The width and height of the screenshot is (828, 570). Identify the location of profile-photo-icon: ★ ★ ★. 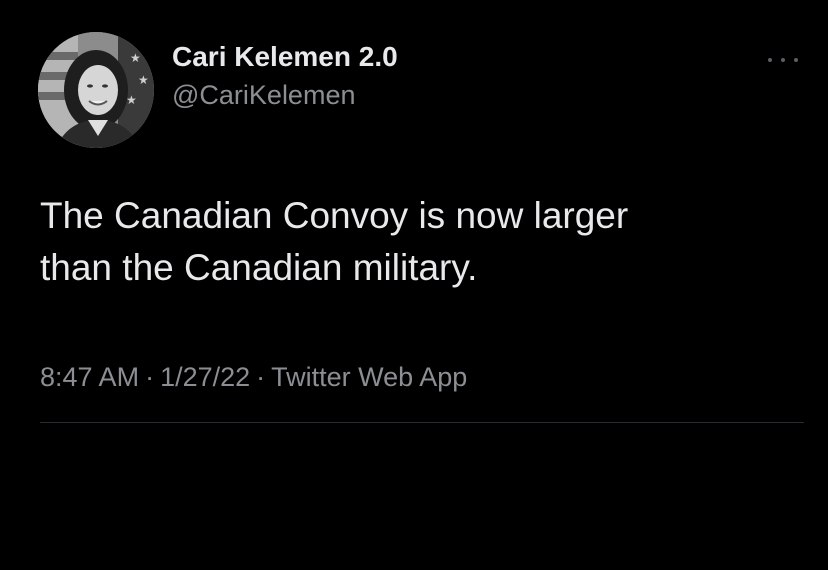
(96, 90).